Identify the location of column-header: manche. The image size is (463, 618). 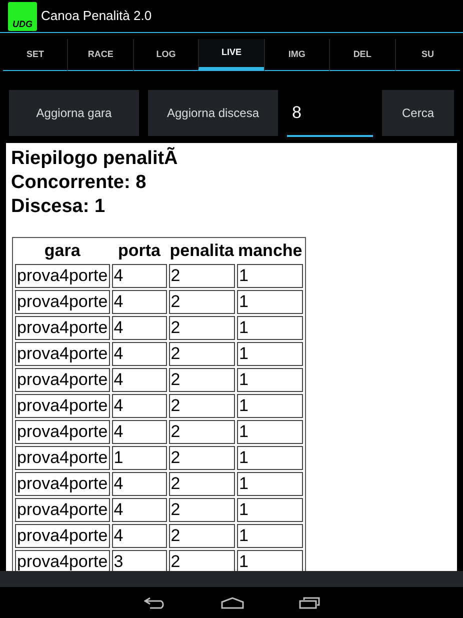
(270, 251).